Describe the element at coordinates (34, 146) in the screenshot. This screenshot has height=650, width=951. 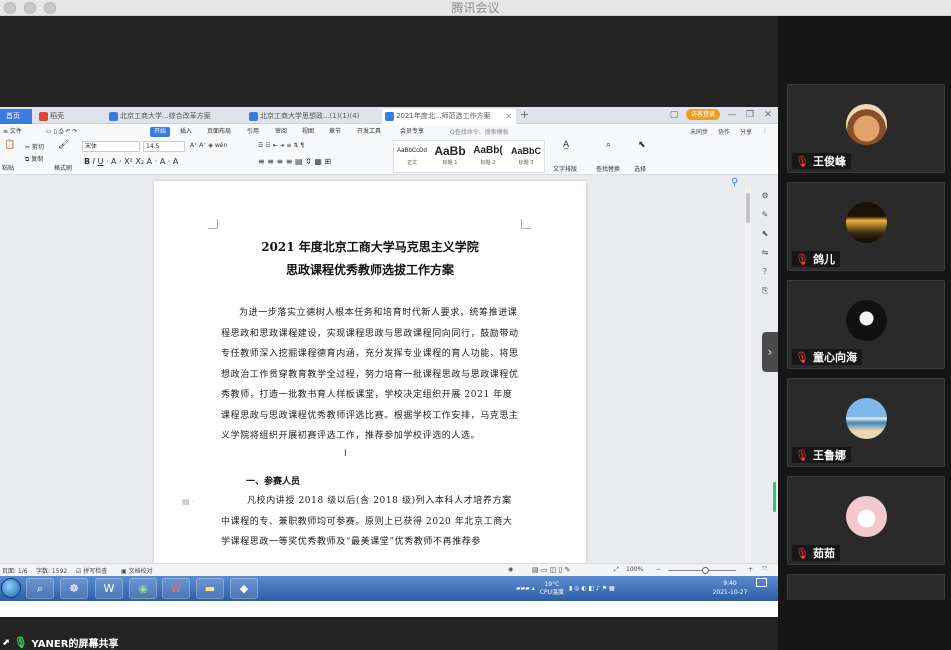
I see `cut-button: ✂ 剪切` at that location.